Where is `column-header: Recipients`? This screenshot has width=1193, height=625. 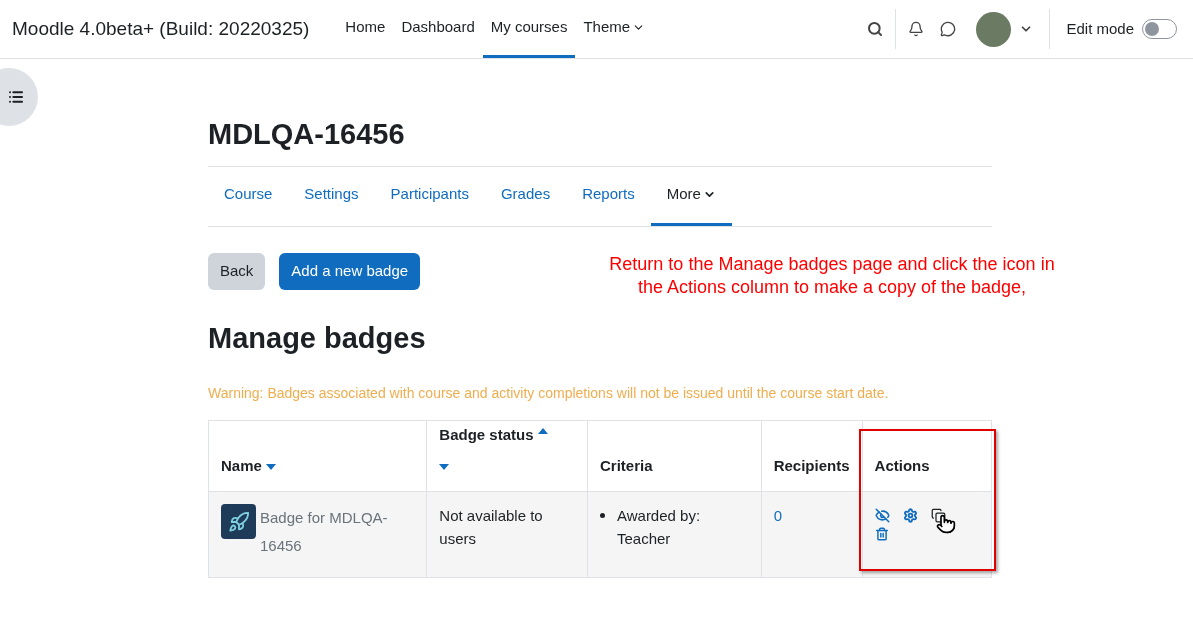 column-header: Recipients is located at coordinates (812, 456).